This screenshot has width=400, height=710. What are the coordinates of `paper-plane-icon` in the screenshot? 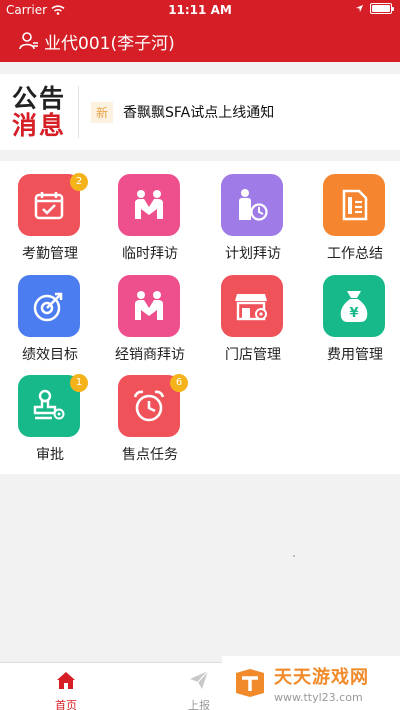 It's located at (199, 679).